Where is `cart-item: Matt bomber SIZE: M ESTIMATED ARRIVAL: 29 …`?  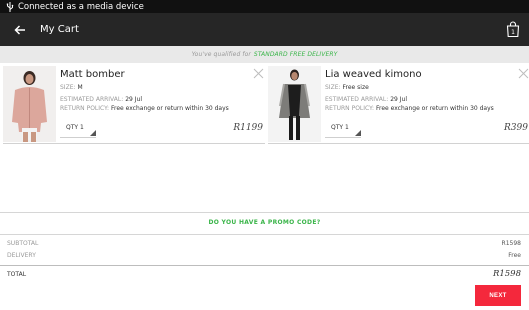
cart-item: Matt bomber SIZE: M ESTIMATED ARRIVAL: 29 … is located at coordinates (134, 105).